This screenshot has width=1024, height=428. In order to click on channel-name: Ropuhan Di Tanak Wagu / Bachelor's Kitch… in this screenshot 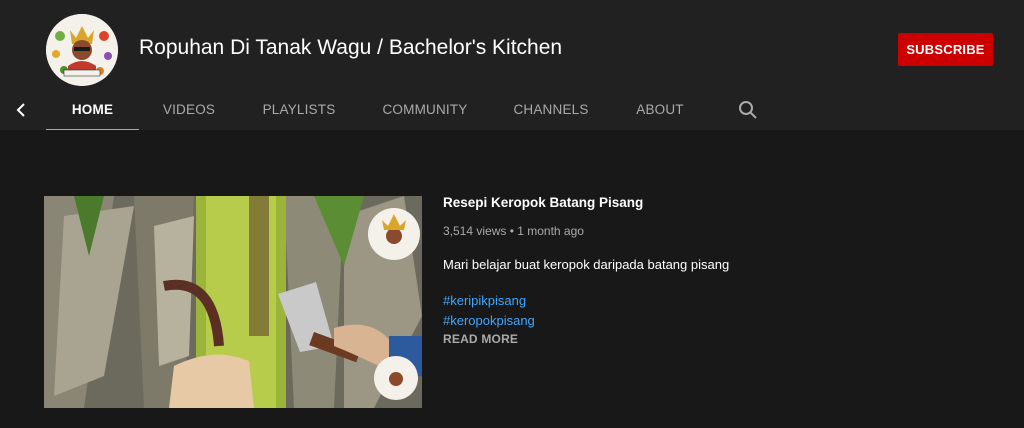, I will do `click(351, 47)`.